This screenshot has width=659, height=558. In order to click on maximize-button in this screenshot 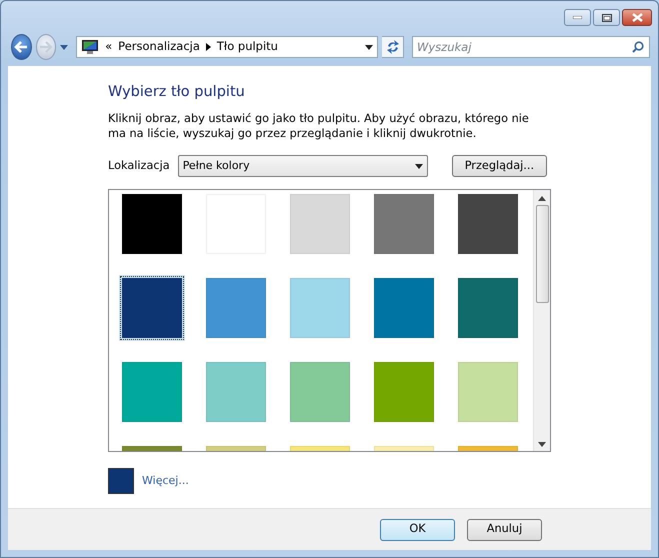, I will do `click(606, 17)`.